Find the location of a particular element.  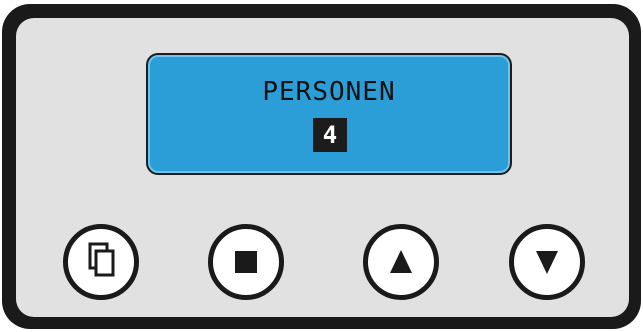

display-title: PERSONEN is located at coordinates (329, 92).